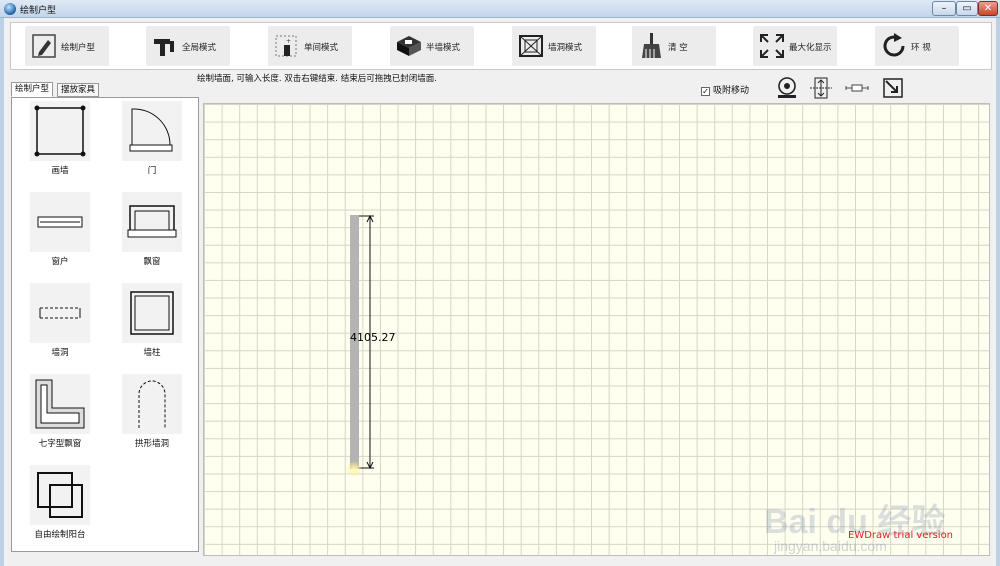  I want to click on import-icon, so click(894, 88).